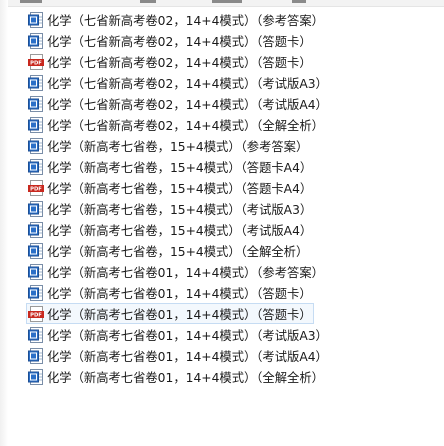 The image size is (444, 446). I want to click on file-row: 化学（新高考七省卷，15+4模式）（考试版A4）, so click(170, 229).